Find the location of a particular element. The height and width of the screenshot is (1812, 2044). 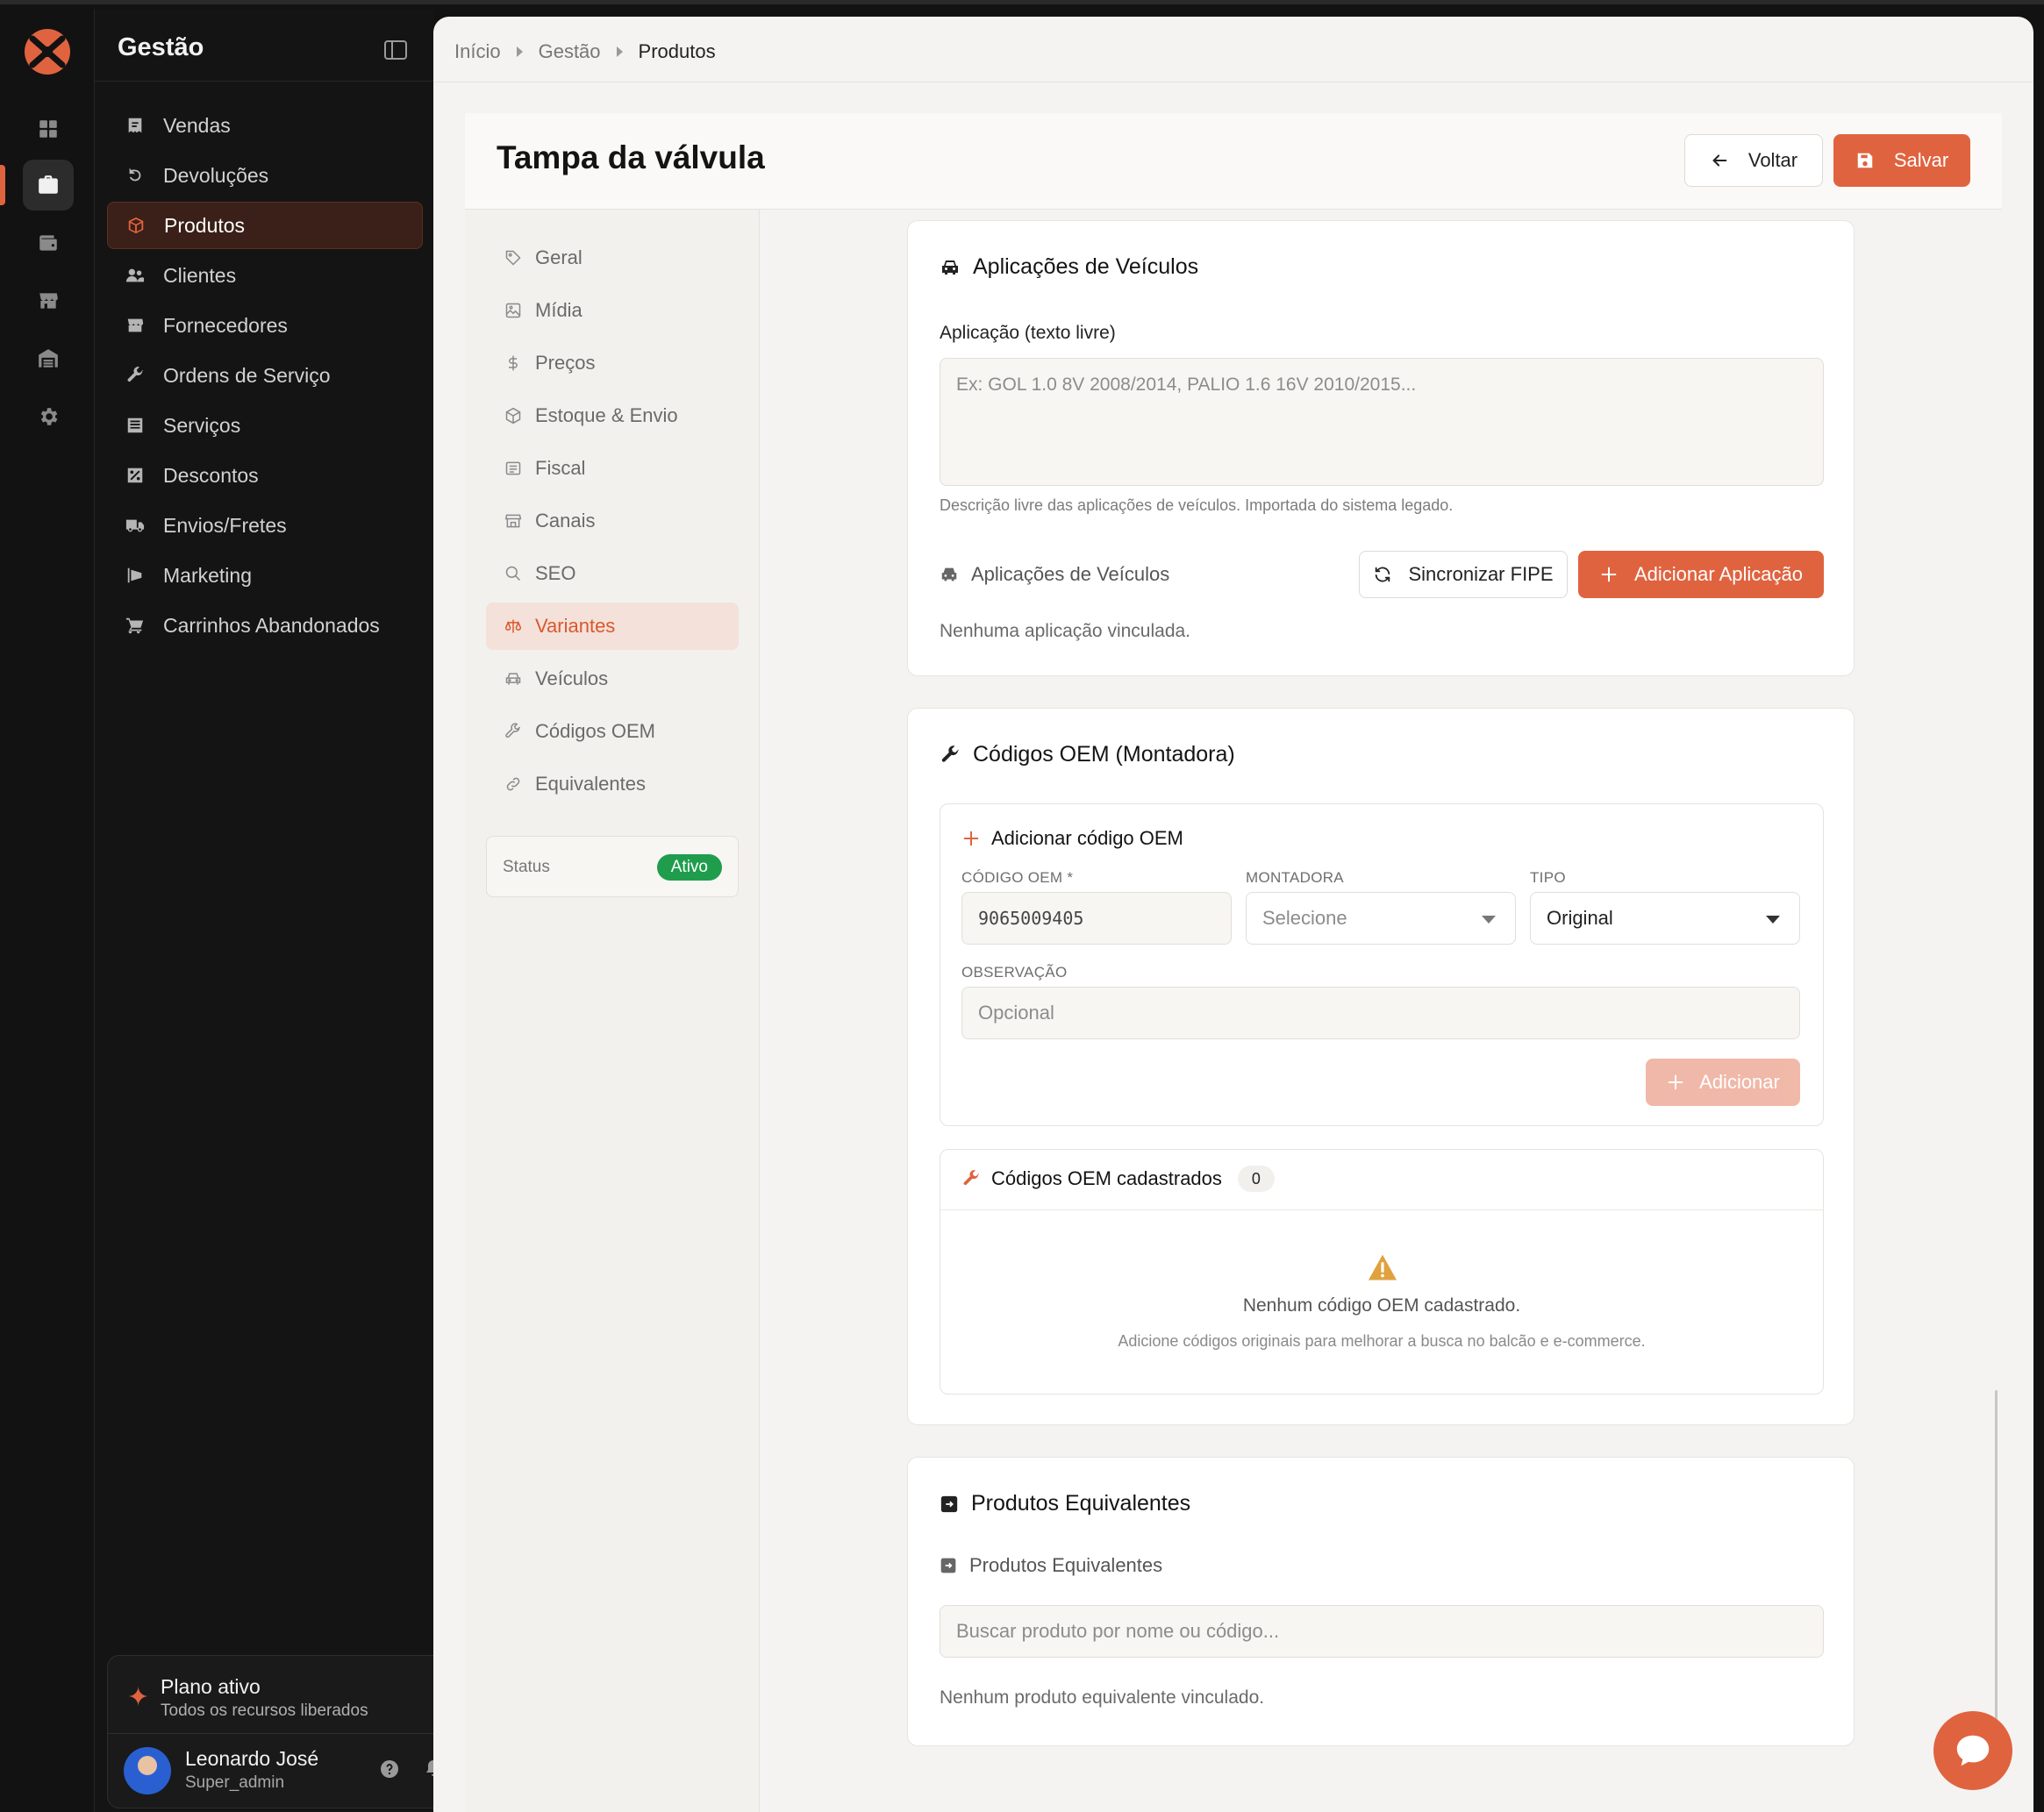

maker-select: Selecione is located at coordinates (1381, 918).